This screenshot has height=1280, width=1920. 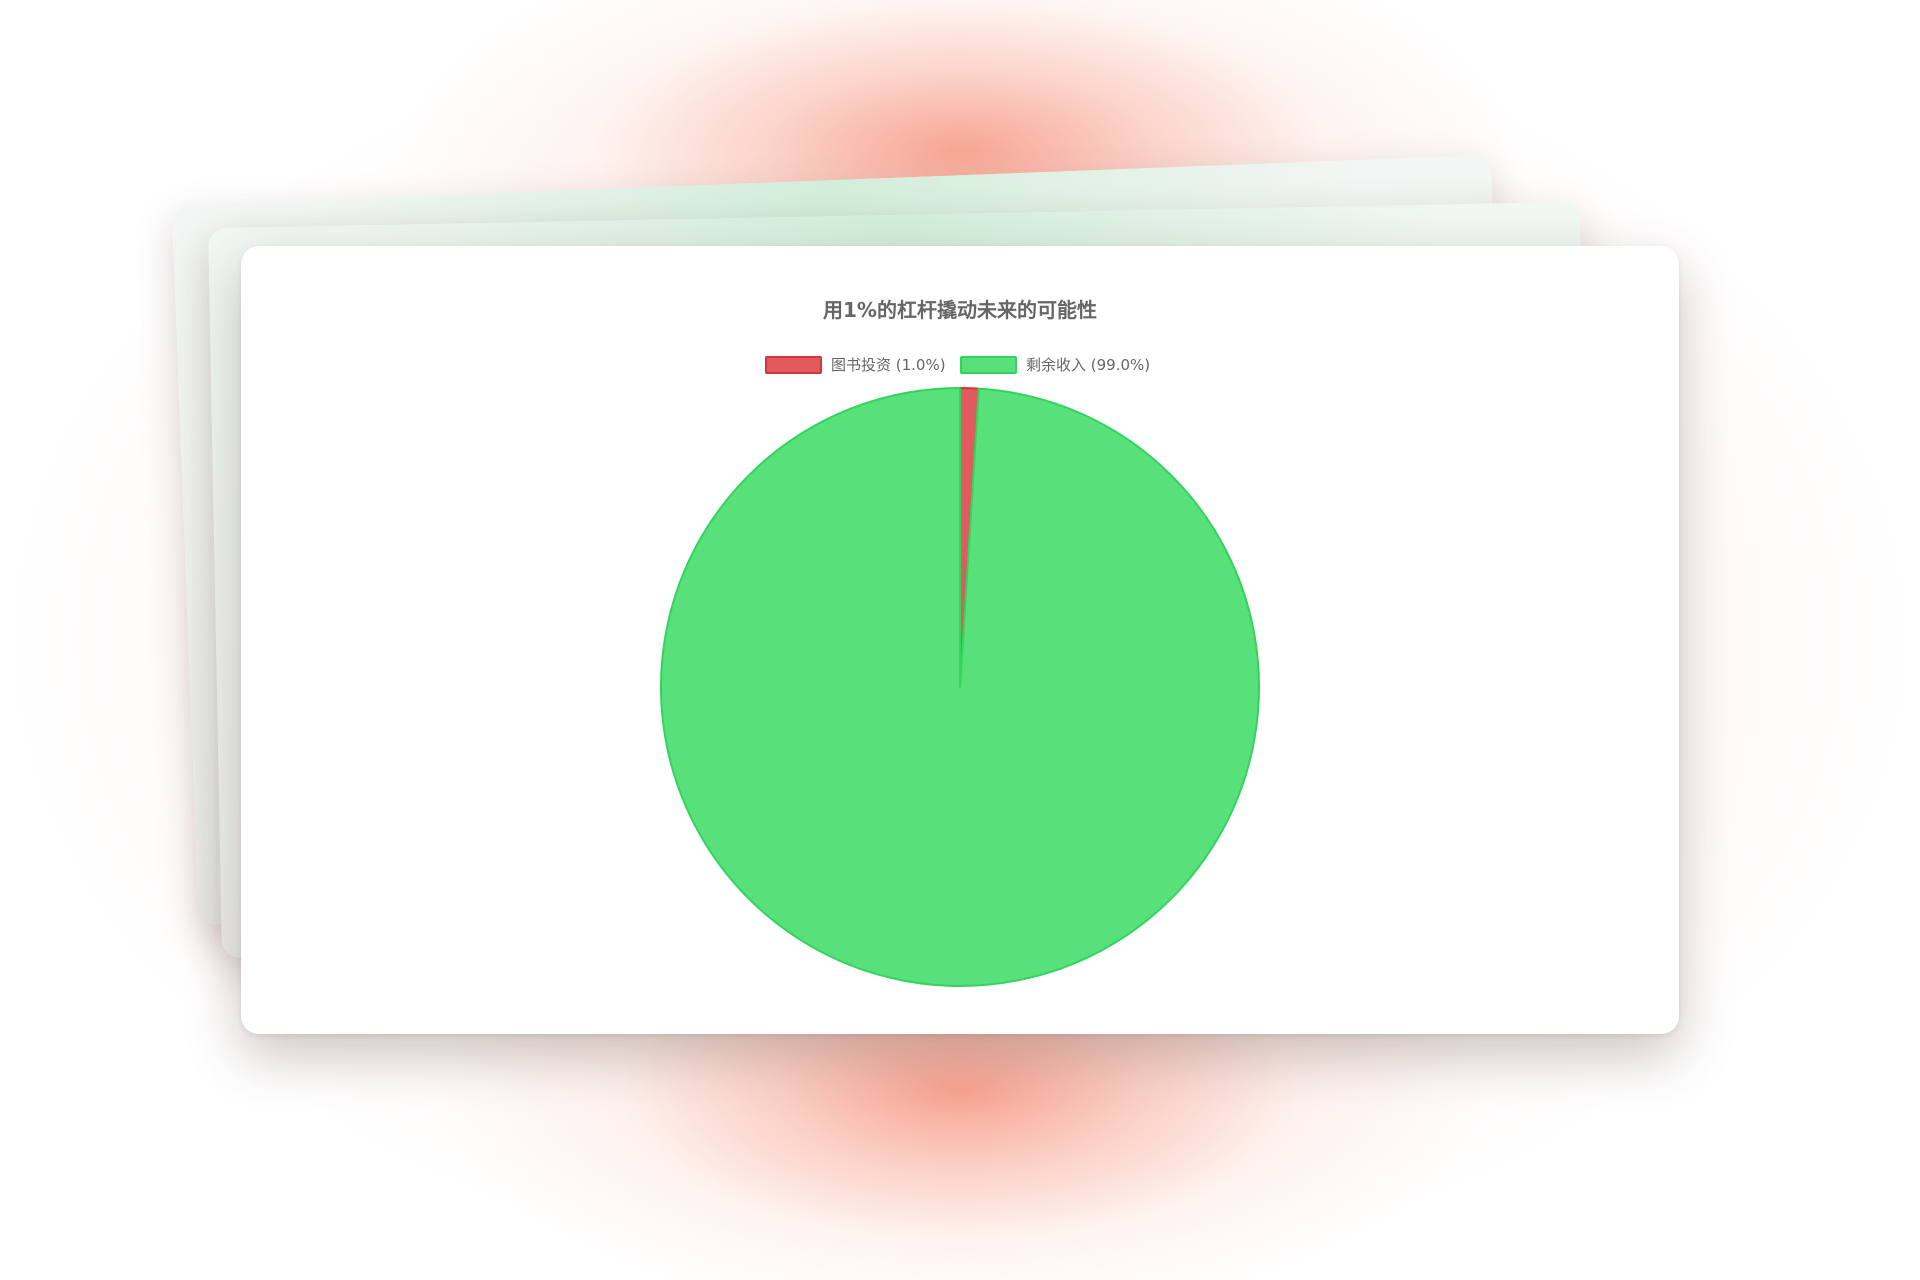 What do you see at coordinates (793, 365) in the screenshot?
I see `legend-swatch-book-investment` at bounding box center [793, 365].